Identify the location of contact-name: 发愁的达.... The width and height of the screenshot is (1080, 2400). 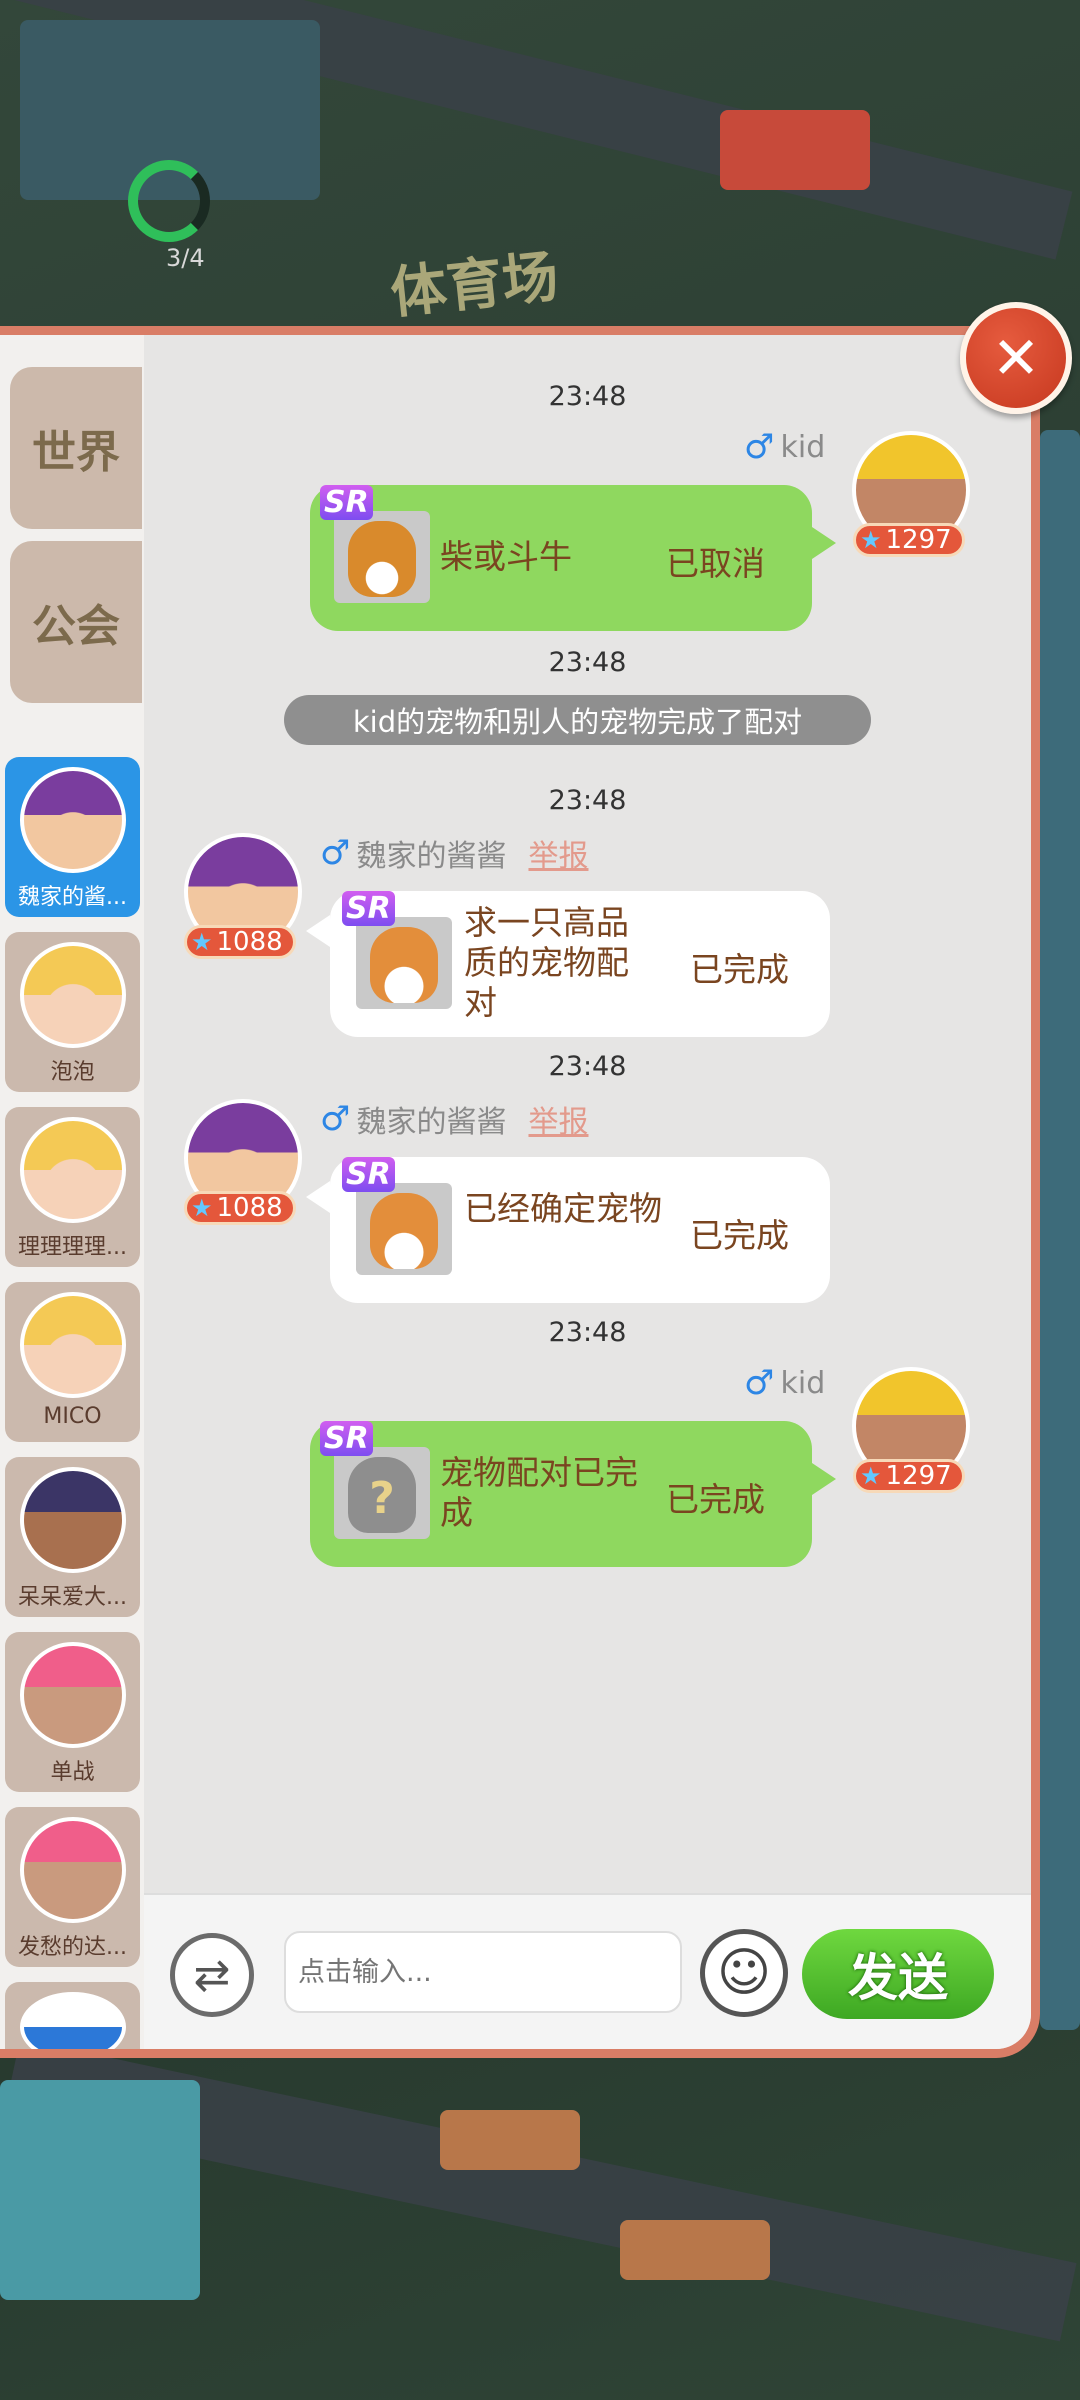
(72, 1947).